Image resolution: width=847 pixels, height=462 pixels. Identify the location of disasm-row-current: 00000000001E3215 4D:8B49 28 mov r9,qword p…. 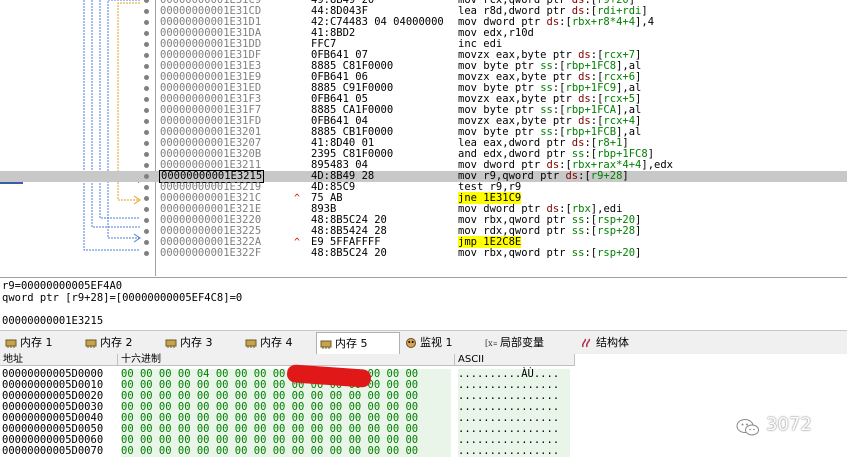
(423, 176).